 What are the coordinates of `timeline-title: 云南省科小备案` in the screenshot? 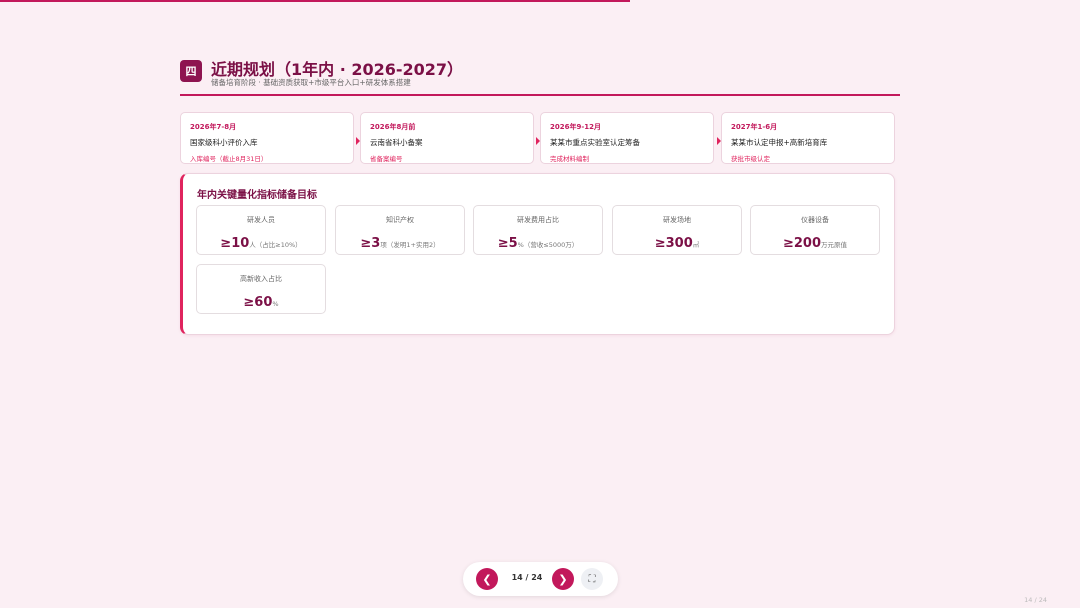 It's located at (396, 142).